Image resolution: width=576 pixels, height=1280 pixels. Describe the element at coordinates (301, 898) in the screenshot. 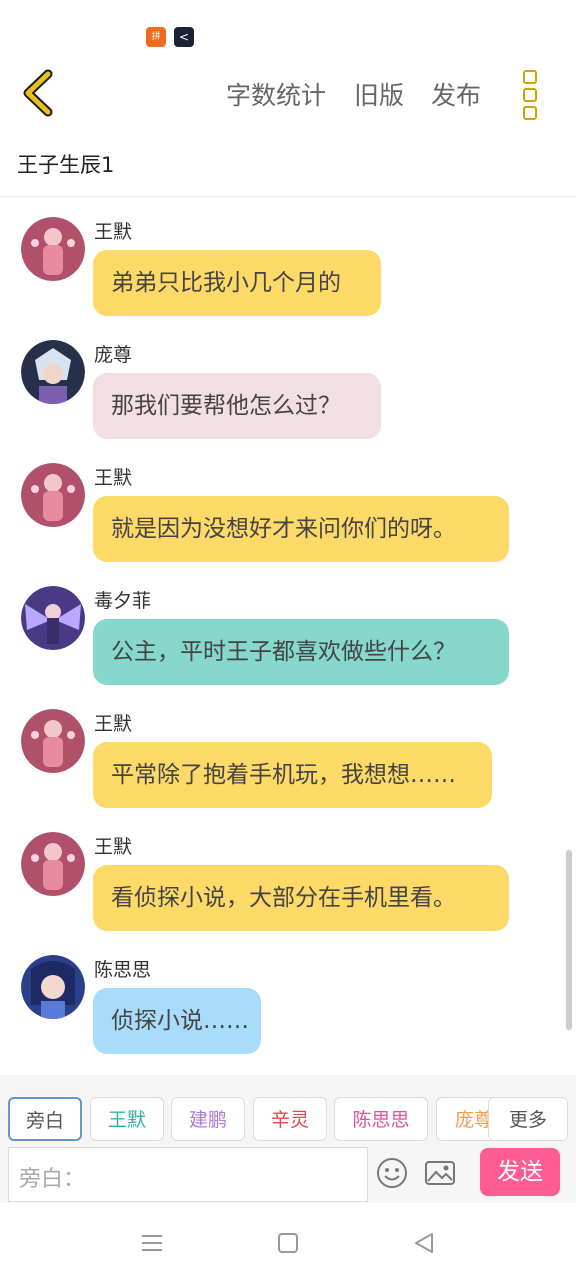

I see `message-bubble: 看侦探小说，大部分在手机里看。` at that location.